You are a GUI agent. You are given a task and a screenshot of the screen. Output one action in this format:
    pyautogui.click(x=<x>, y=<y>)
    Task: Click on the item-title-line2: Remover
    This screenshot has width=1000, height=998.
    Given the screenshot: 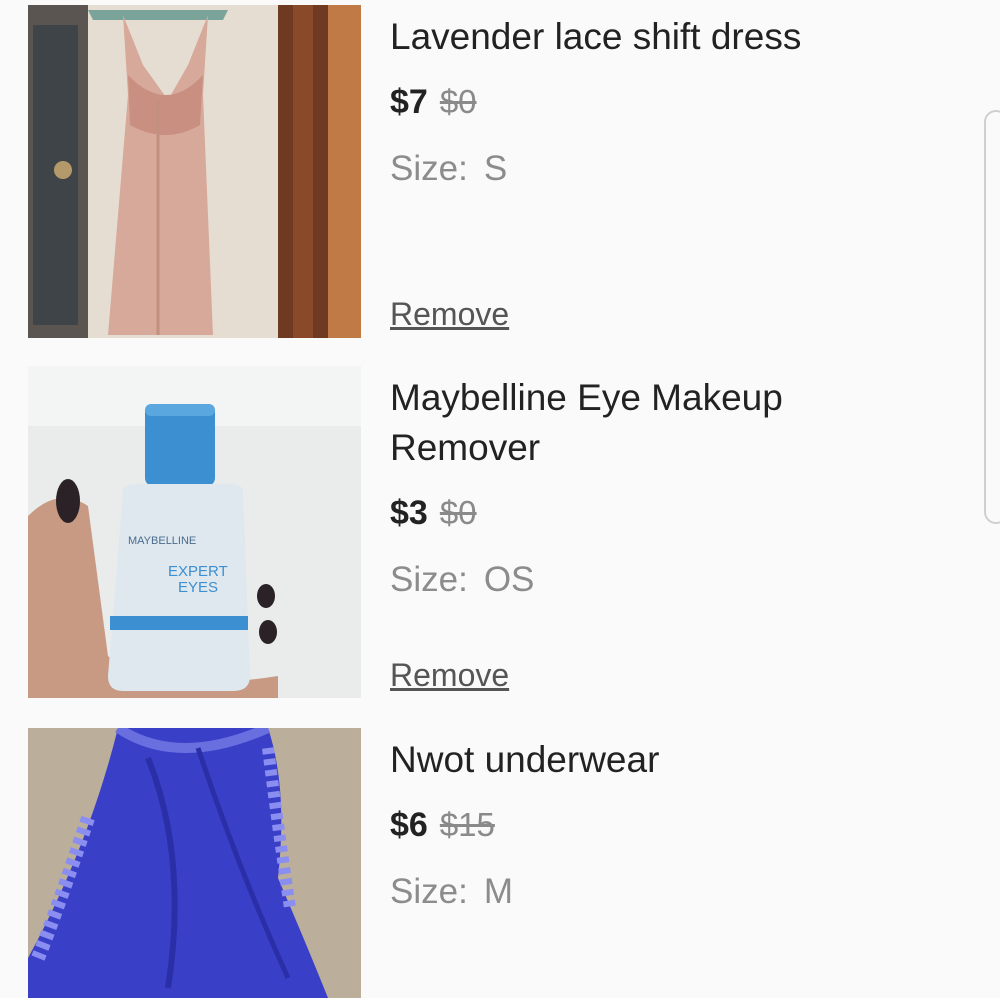 What is the action you would take?
    pyautogui.click(x=465, y=447)
    